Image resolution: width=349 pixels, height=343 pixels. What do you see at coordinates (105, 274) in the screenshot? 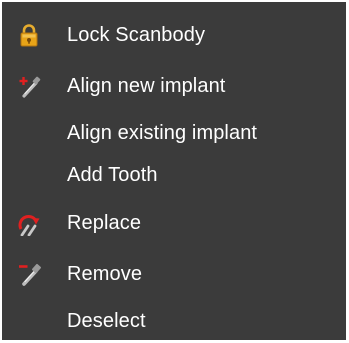
I see `menu-item-label: Remove` at bounding box center [105, 274].